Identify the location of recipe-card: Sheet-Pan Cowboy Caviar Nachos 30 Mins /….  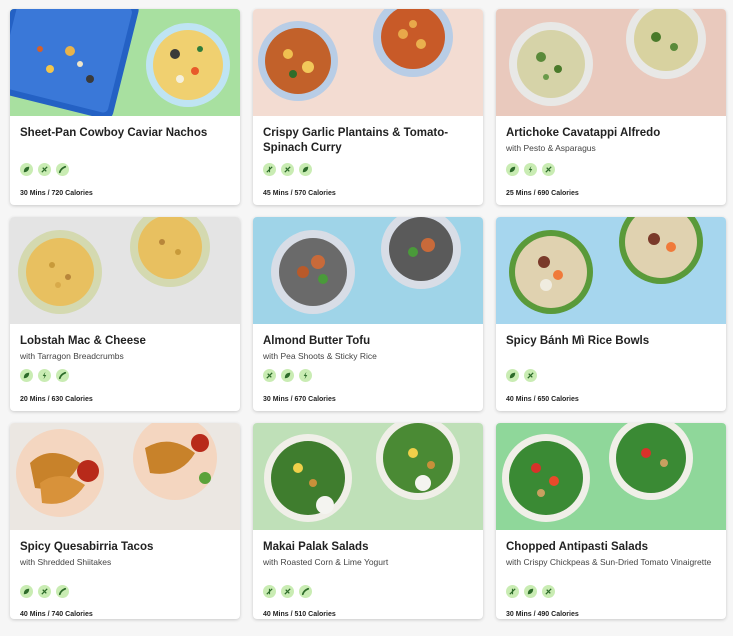
(125, 107).